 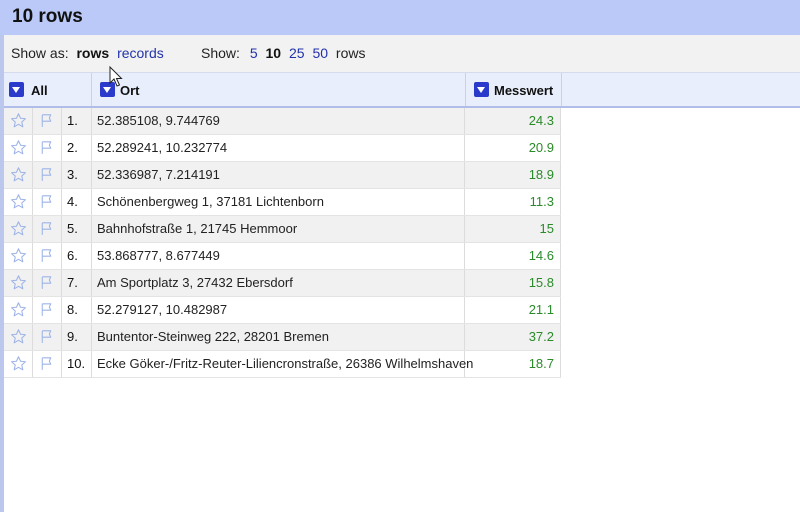 What do you see at coordinates (278, 337) in the screenshot?
I see `ort-cell: Buntentor-Steinweg 222, 28201 Bremen` at bounding box center [278, 337].